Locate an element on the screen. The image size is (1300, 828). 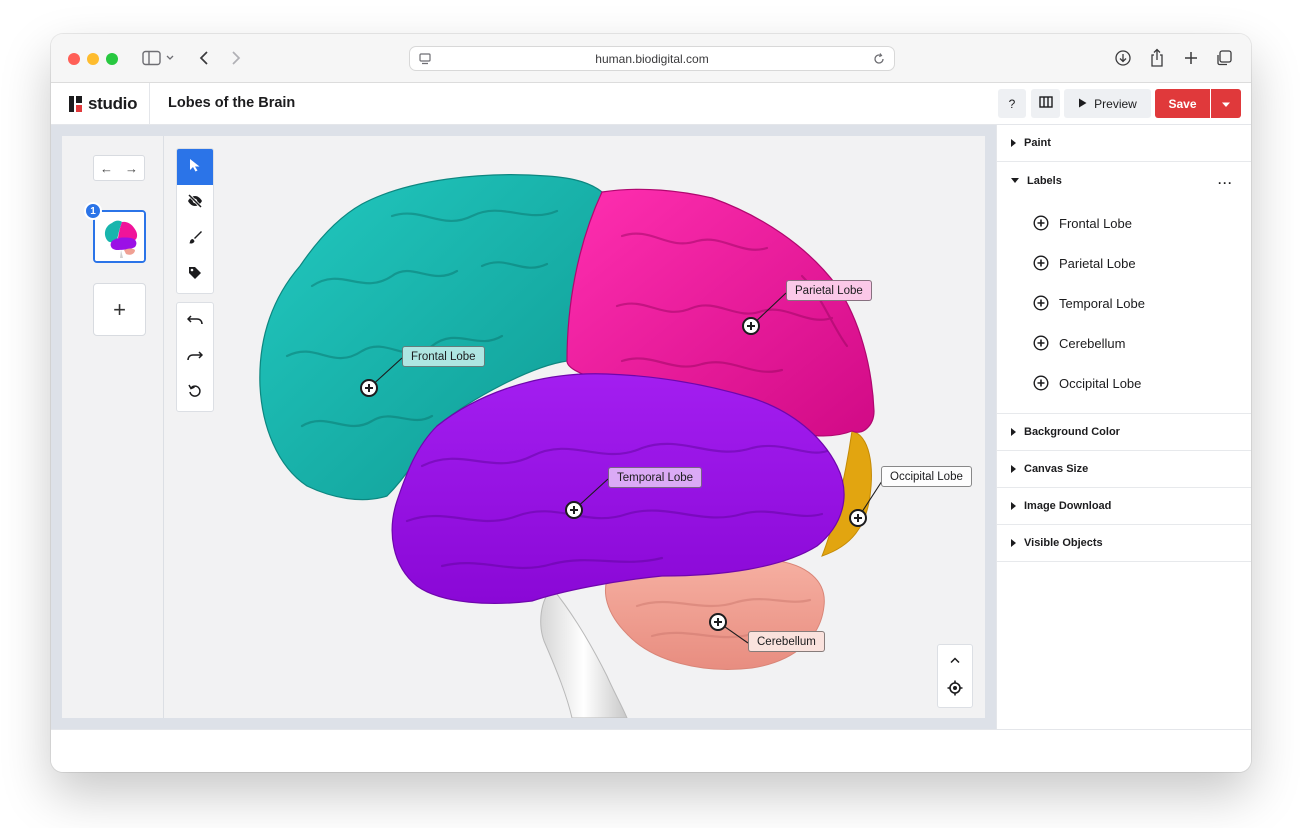
section-visible-objects-label: Visible Objects is located at coordinates (1063, 543).